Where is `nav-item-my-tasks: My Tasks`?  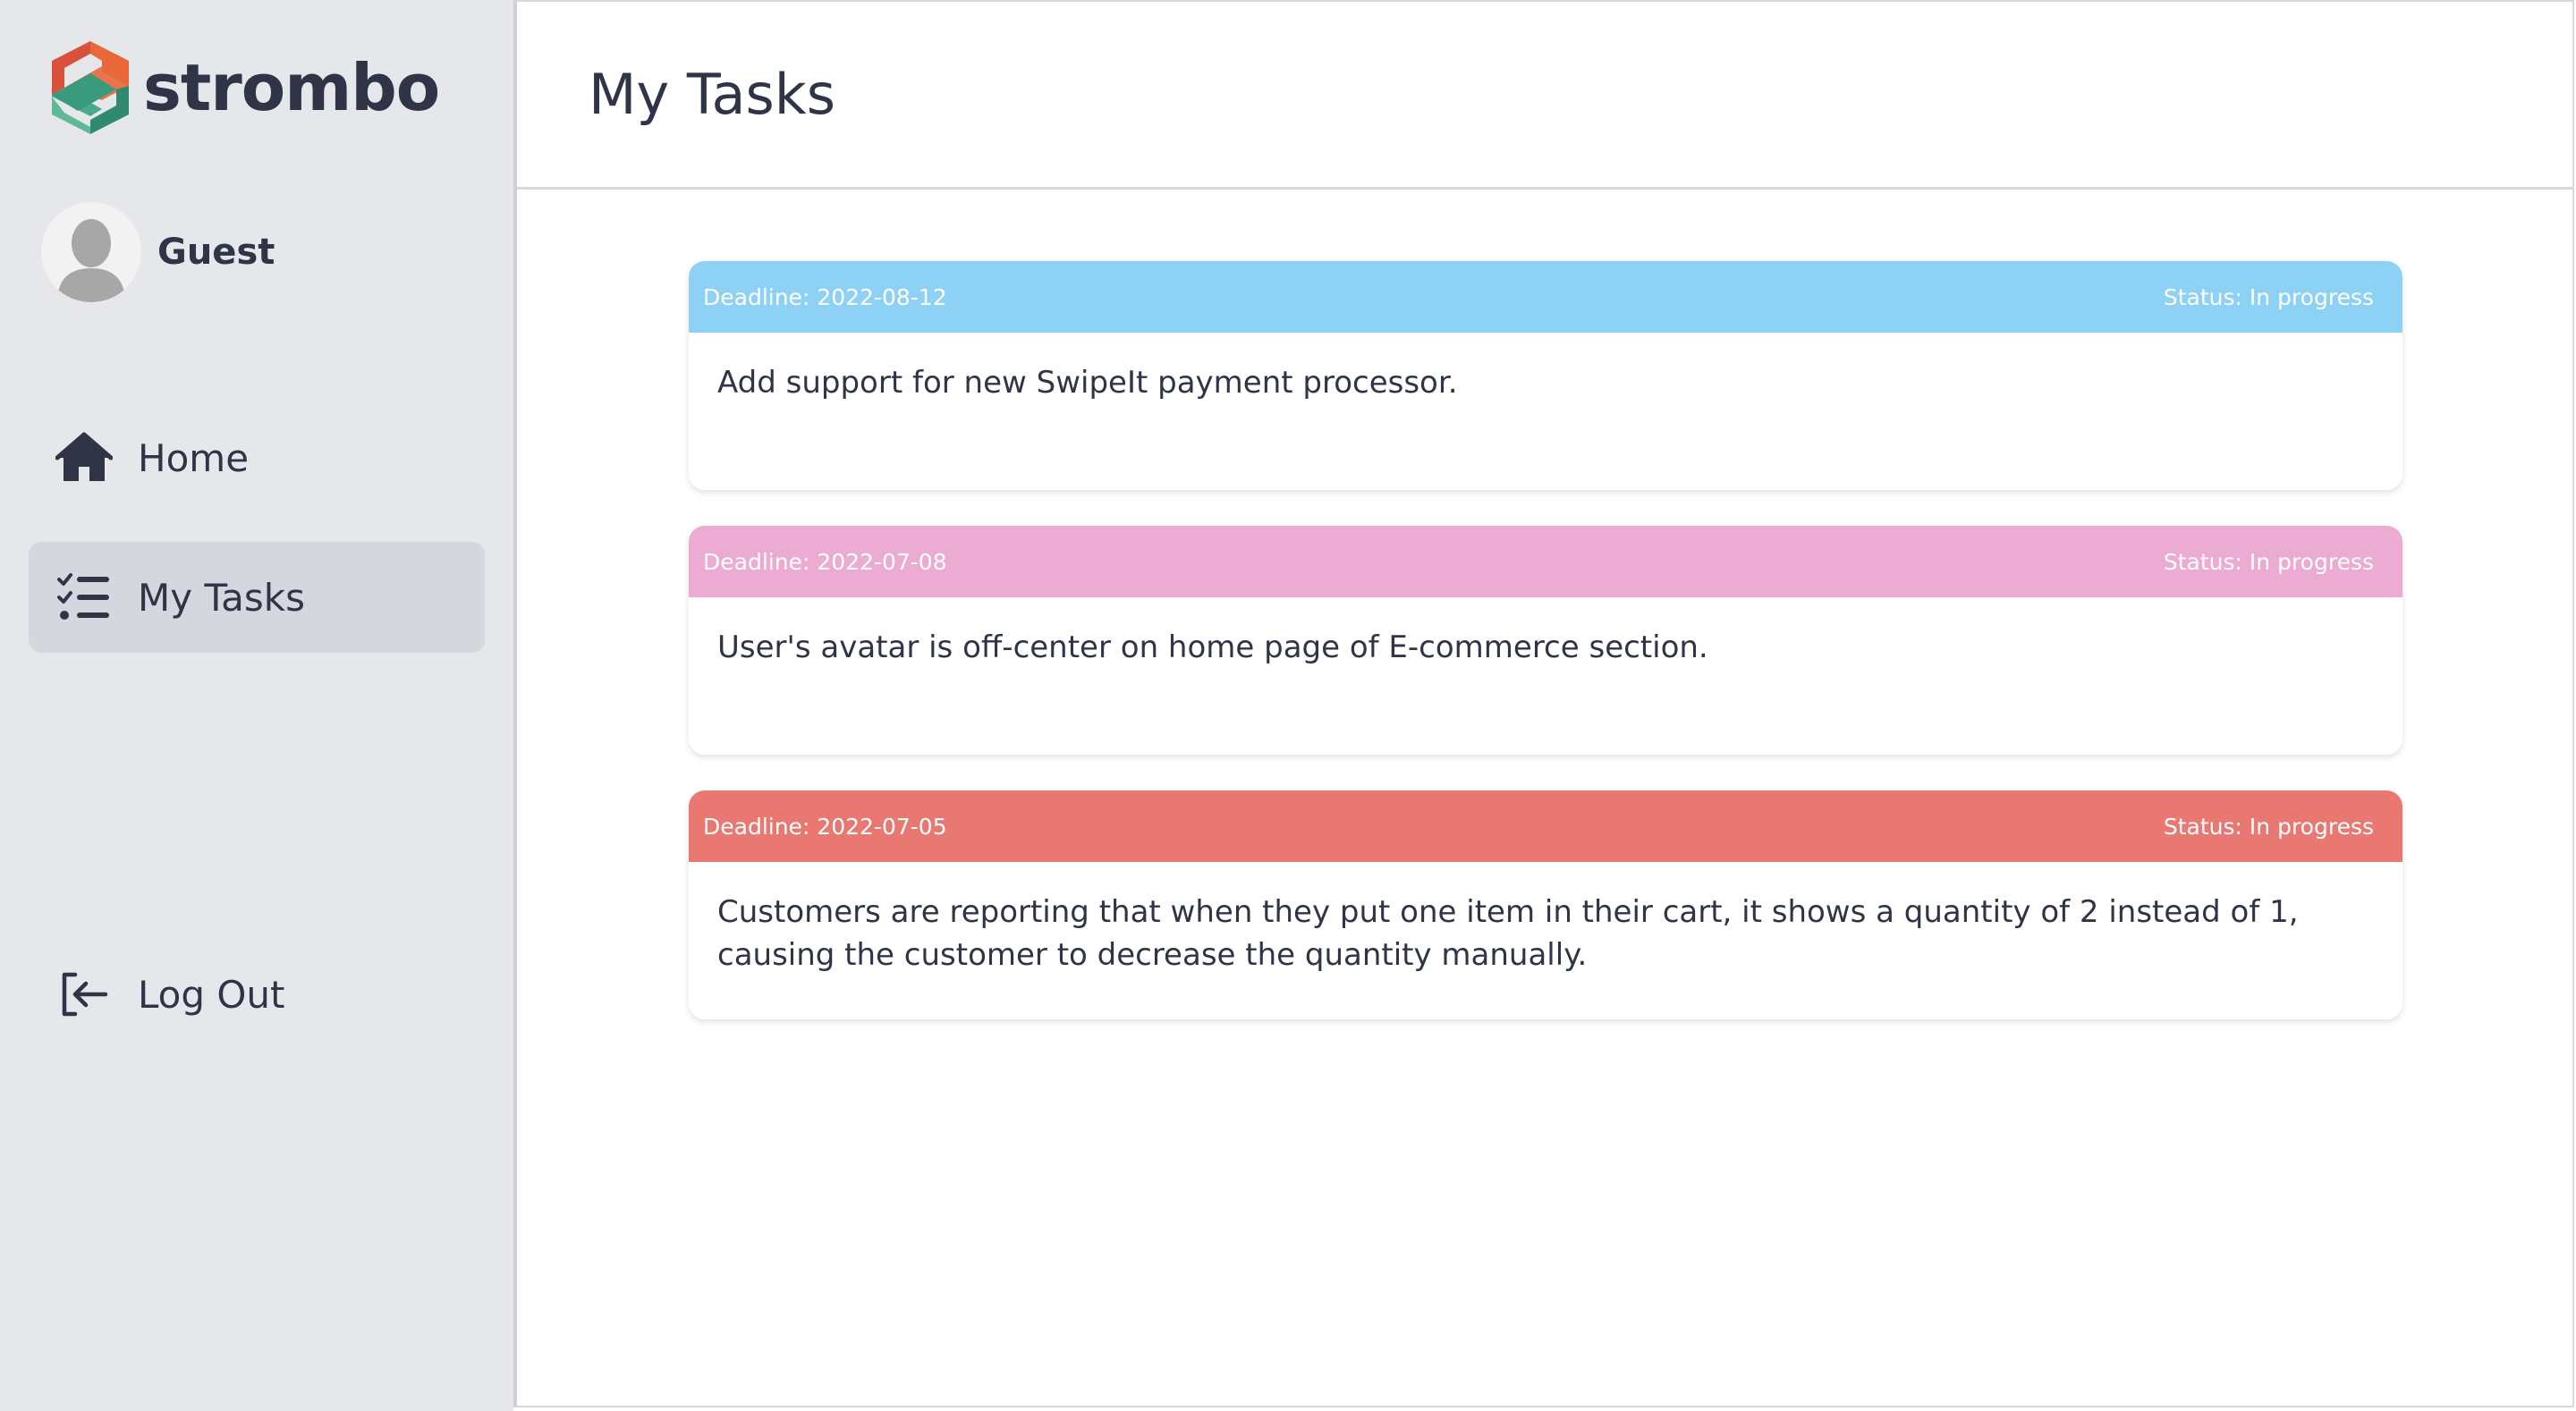 nav-item-my-tasks: My Tasks is located at coordinates (257, 597).